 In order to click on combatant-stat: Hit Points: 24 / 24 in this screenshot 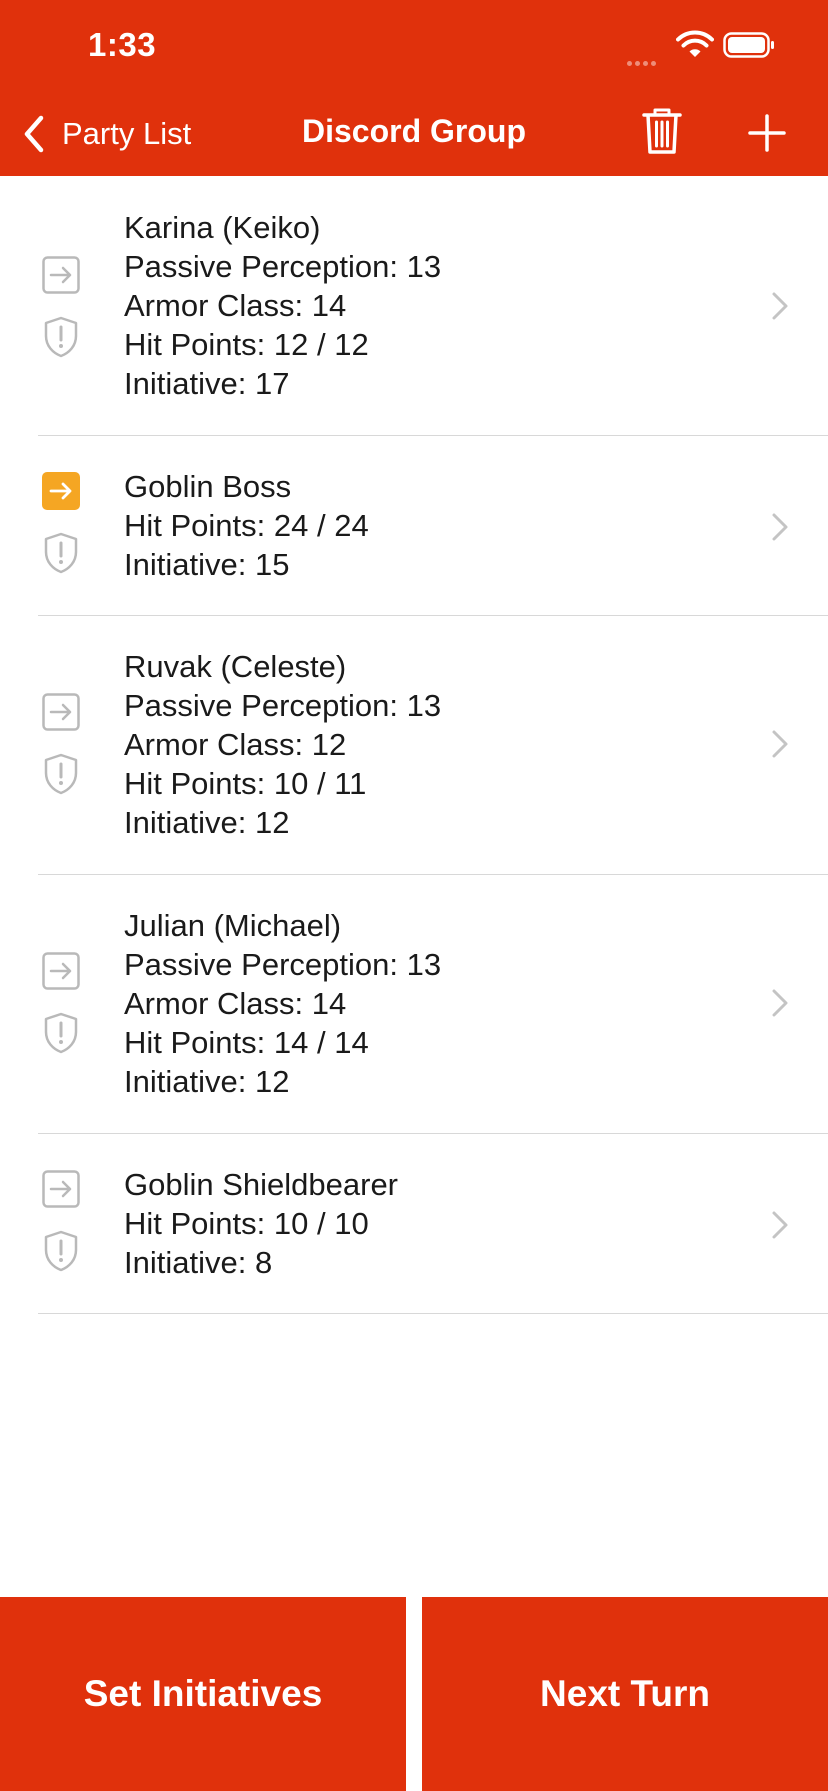, I will do `click(246, 525)`.